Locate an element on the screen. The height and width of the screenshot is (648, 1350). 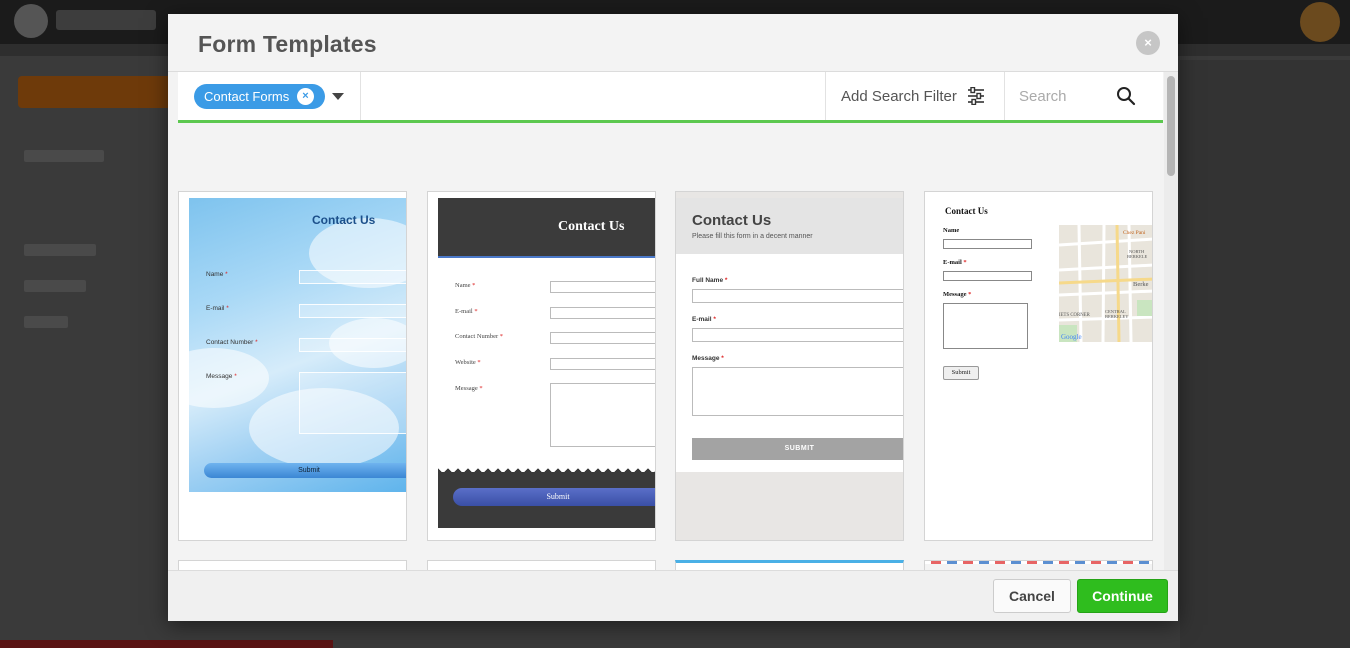
remove-chip-icon: × is located at coordinates (305, 96).